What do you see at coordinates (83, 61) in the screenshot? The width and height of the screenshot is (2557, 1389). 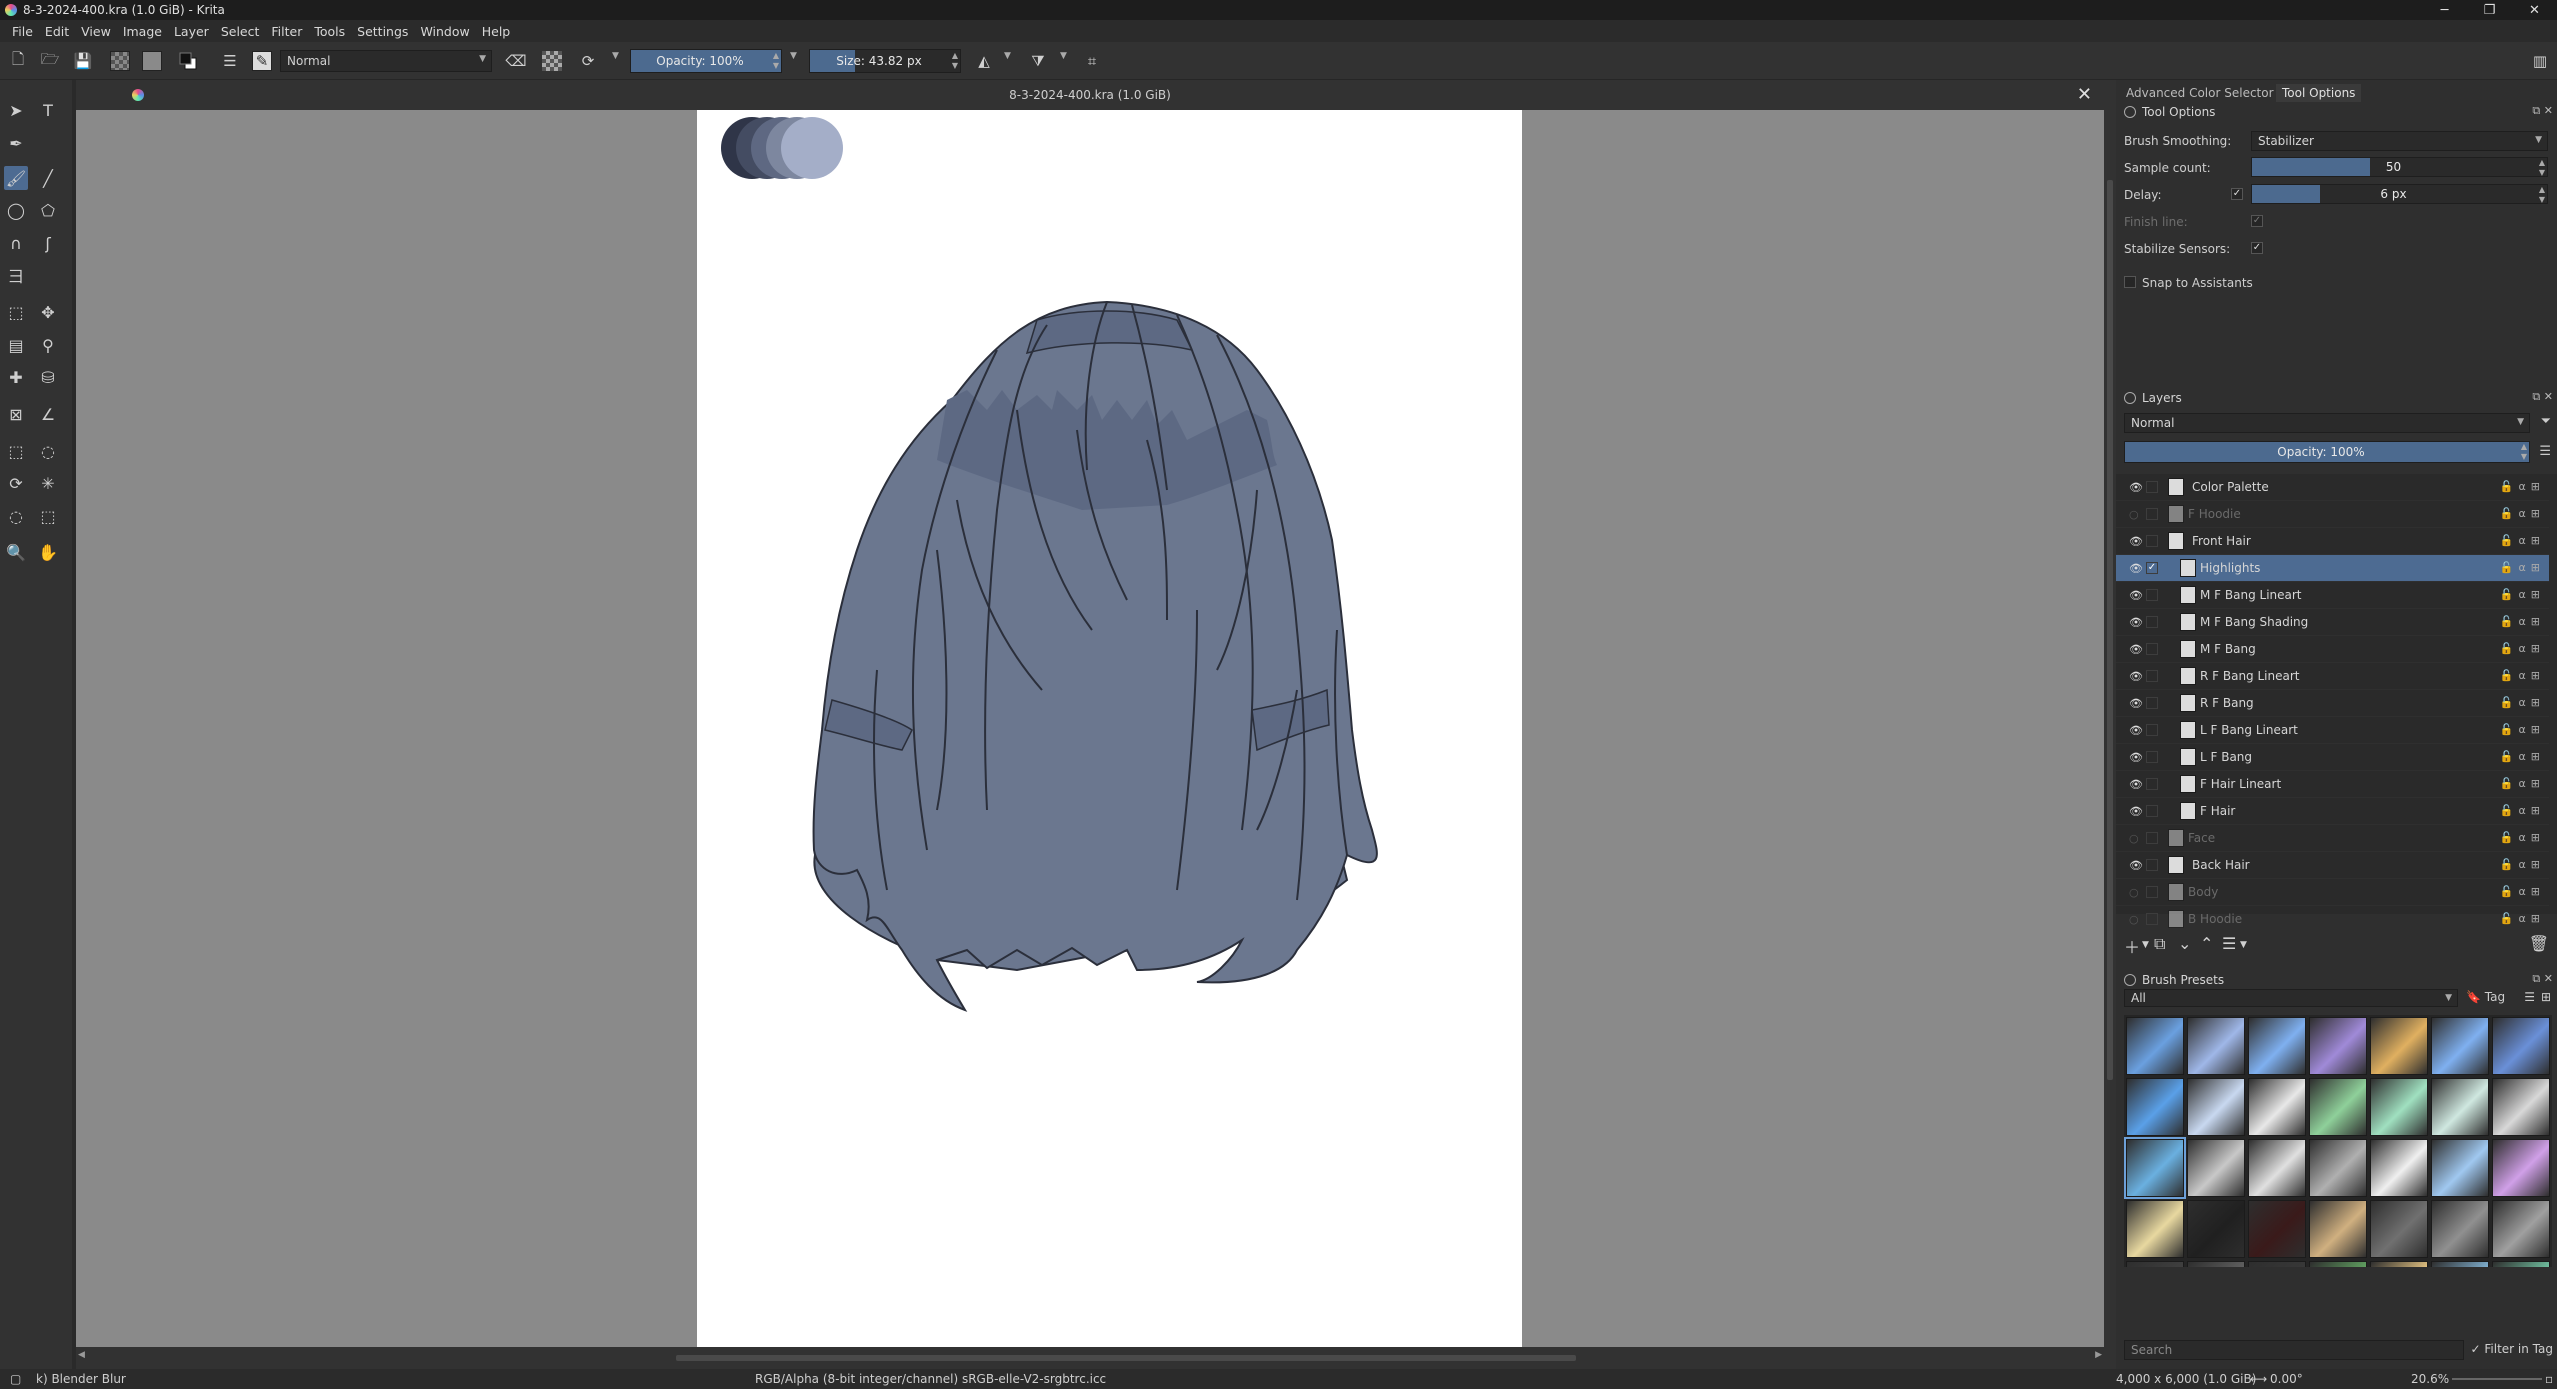 I see `save-document-icon: 💾` at bounding box center [83, 61].